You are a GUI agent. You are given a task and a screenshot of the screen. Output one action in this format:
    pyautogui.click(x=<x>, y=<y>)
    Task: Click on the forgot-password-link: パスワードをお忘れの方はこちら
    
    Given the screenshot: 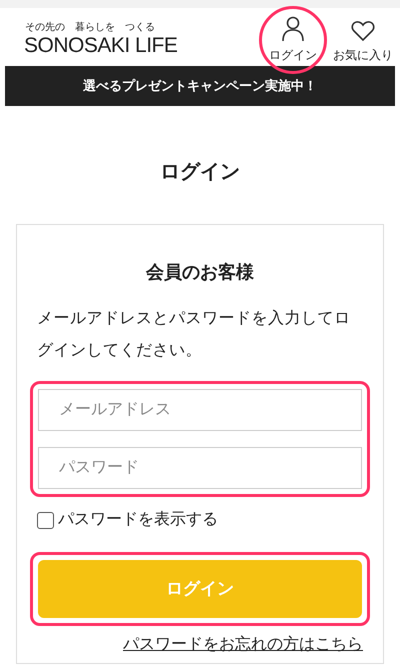 What is the action you would take?
    pyautogui.click(x=243, y=645)
    